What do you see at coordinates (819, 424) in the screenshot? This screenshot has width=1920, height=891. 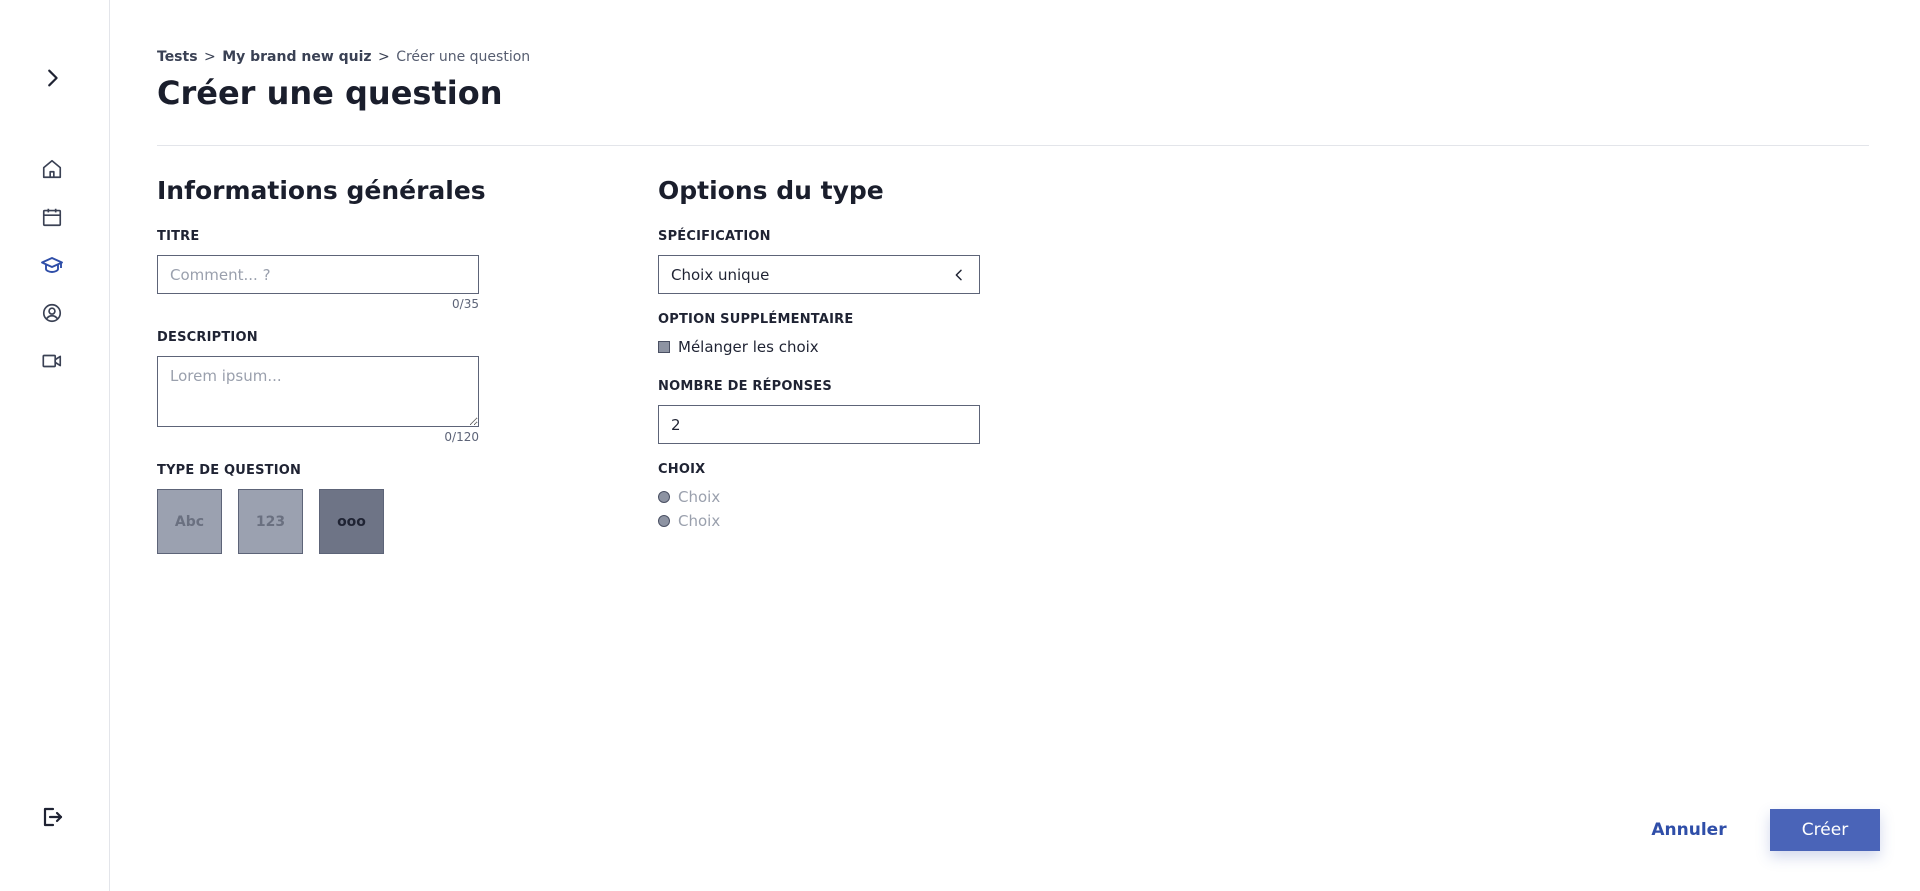 I see `answers-count-input` at bounding box center [819, 424].